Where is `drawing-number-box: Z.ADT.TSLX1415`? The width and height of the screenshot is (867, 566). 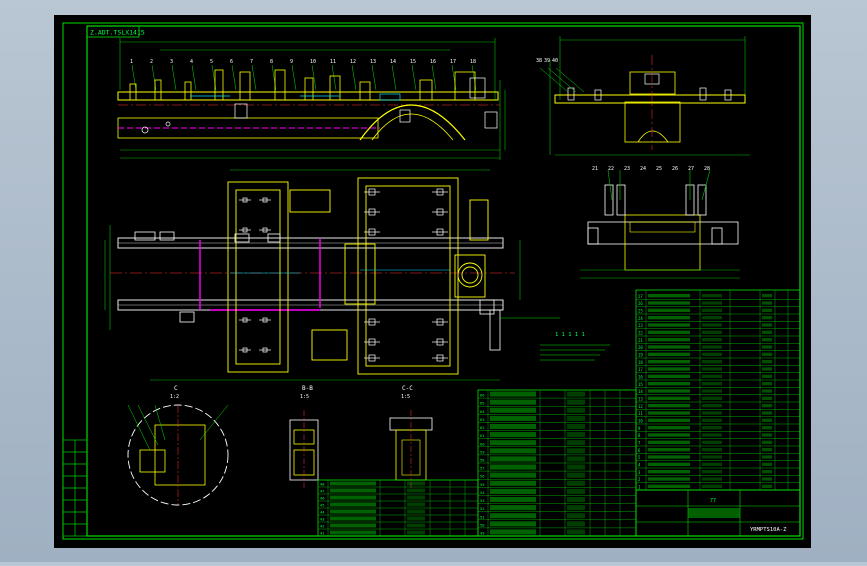
drawing-number-box: Z.ADT.TSLX1415 is located at coordinates (115, 31).